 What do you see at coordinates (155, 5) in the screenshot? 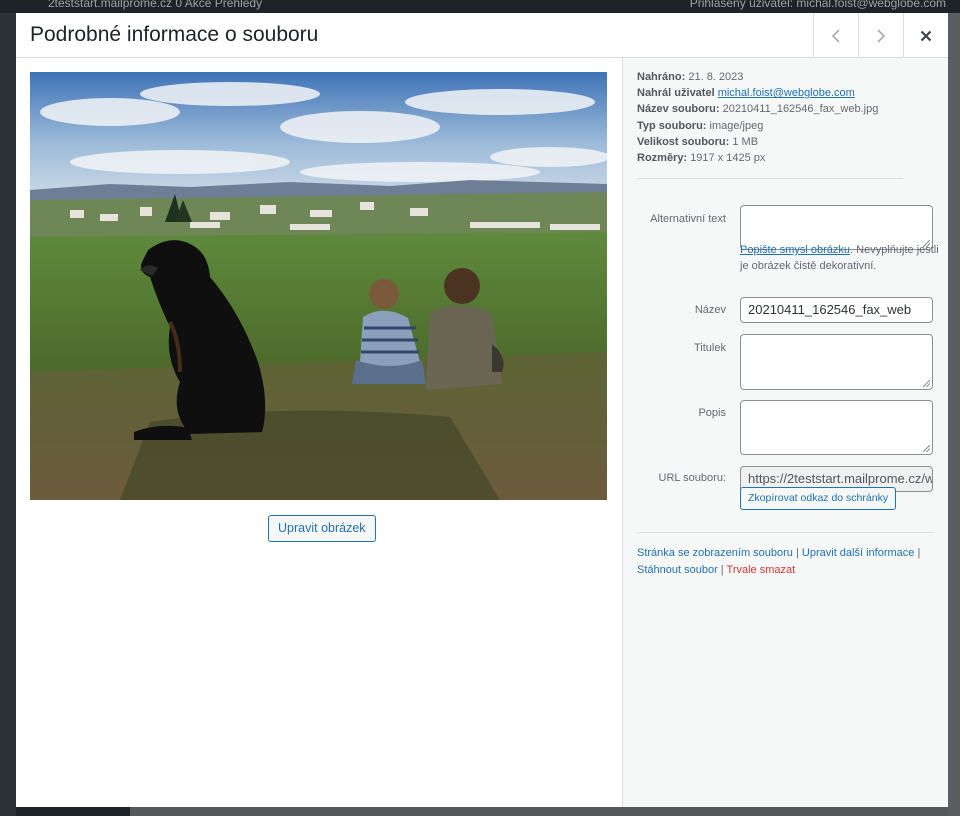
I see `admin-bar-left: 2teststart.mailprome.cz 0 Akce Přehledy` at bounding box center [155, 5].